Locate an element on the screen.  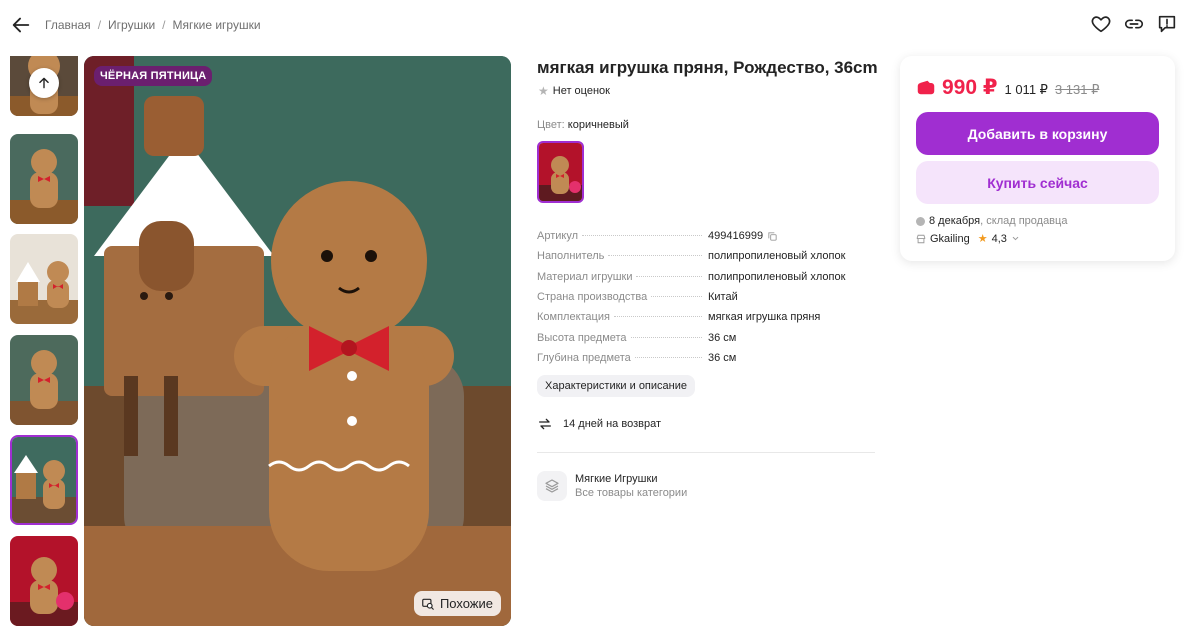
scroll-up-button is located at coordinates (44, 83).